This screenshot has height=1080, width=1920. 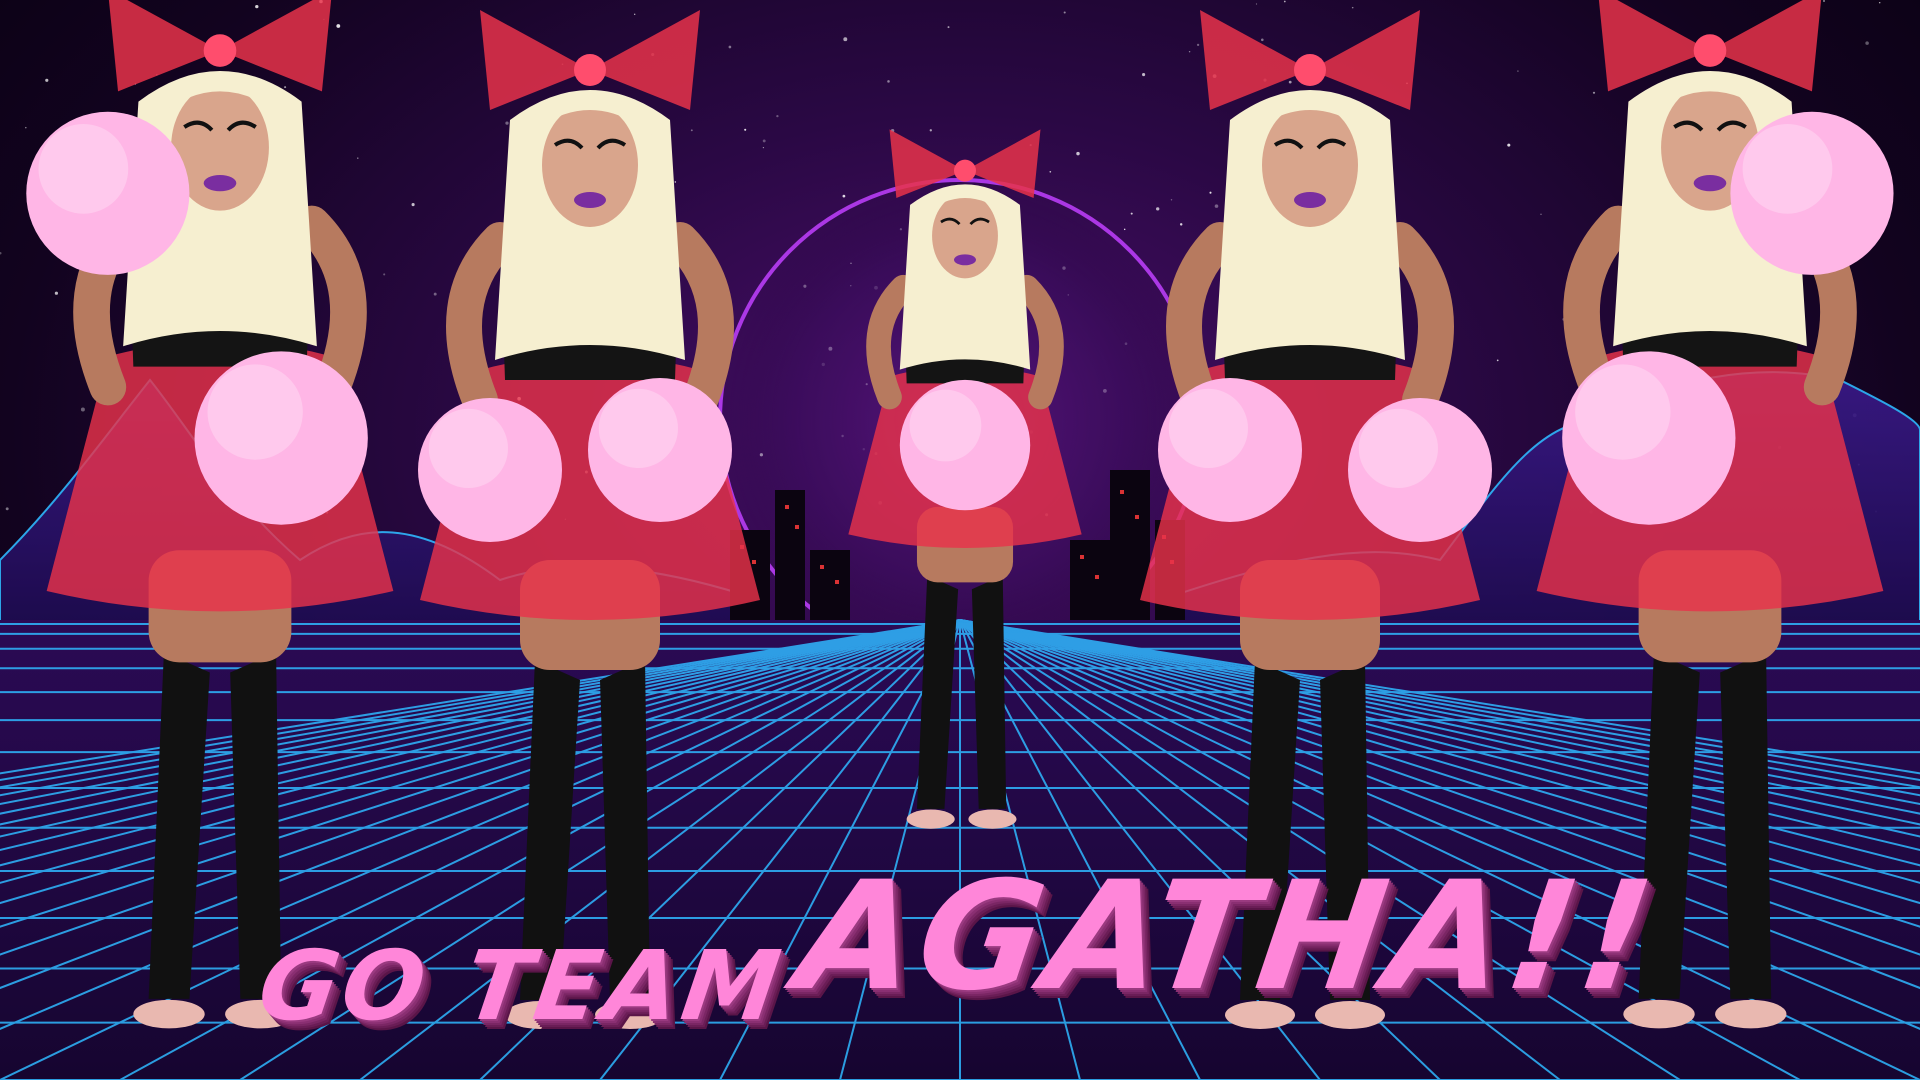 I want to click on caption: Go team AGATHA!!, so click(x=960, y=955).